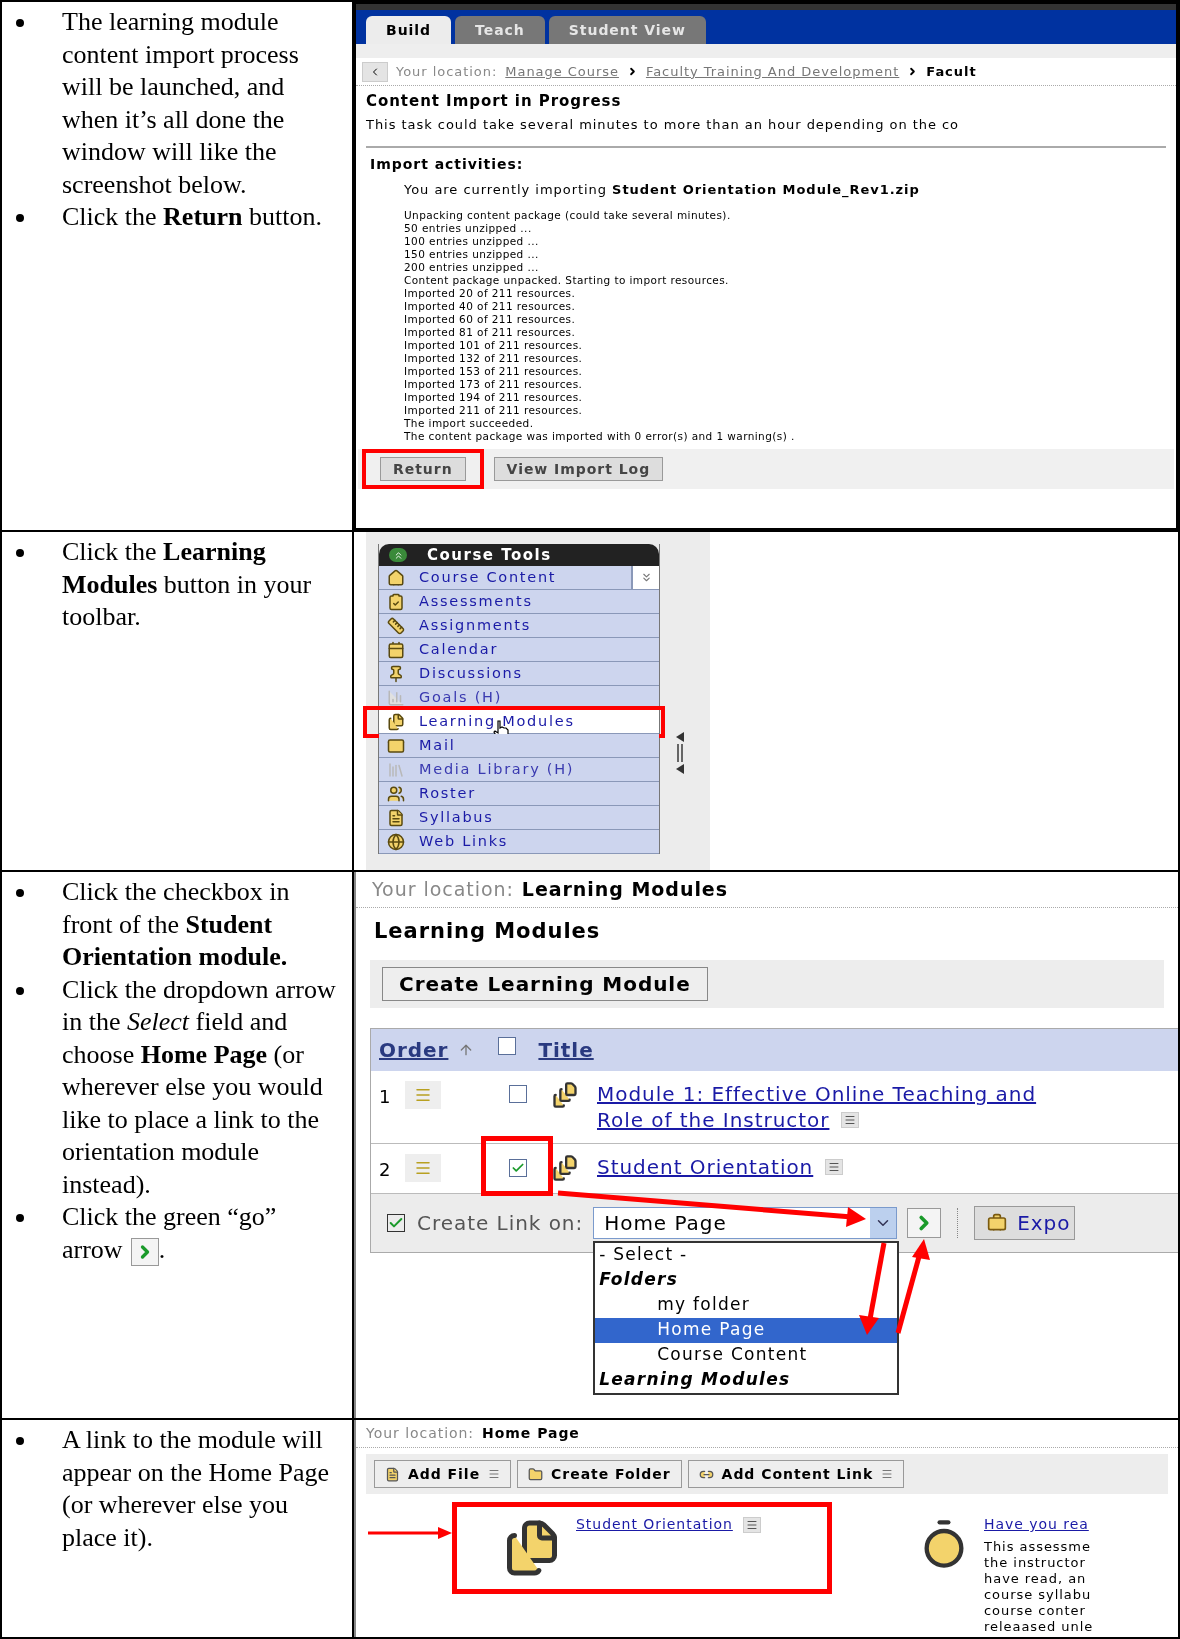 The image size is (1180, 1639). What do you see at coordinates (519, 626) in the screenshot?
I see `tool-item: Assignments` at bounding box center [519, 626].